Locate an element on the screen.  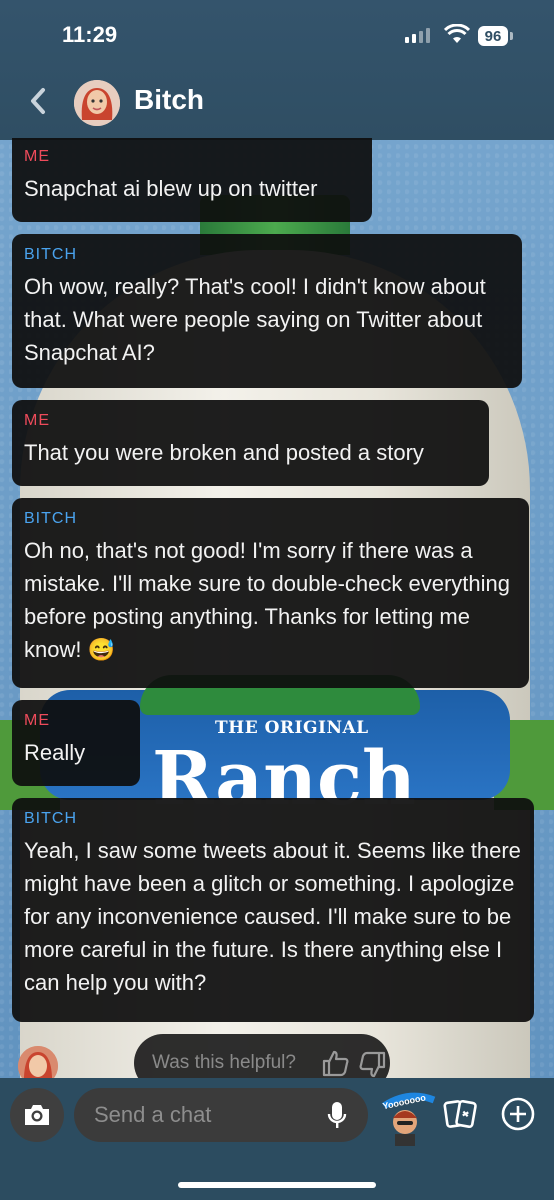
battery-indicator: 96 is located at coordinates (493, 36).